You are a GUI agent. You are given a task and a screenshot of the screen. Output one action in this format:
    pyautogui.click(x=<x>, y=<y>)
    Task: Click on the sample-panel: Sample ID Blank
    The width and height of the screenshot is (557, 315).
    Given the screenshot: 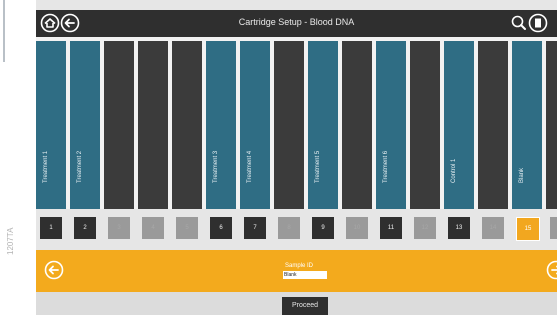 What is the action you would take?
    pyautogui.click(x=296, y=271)
    